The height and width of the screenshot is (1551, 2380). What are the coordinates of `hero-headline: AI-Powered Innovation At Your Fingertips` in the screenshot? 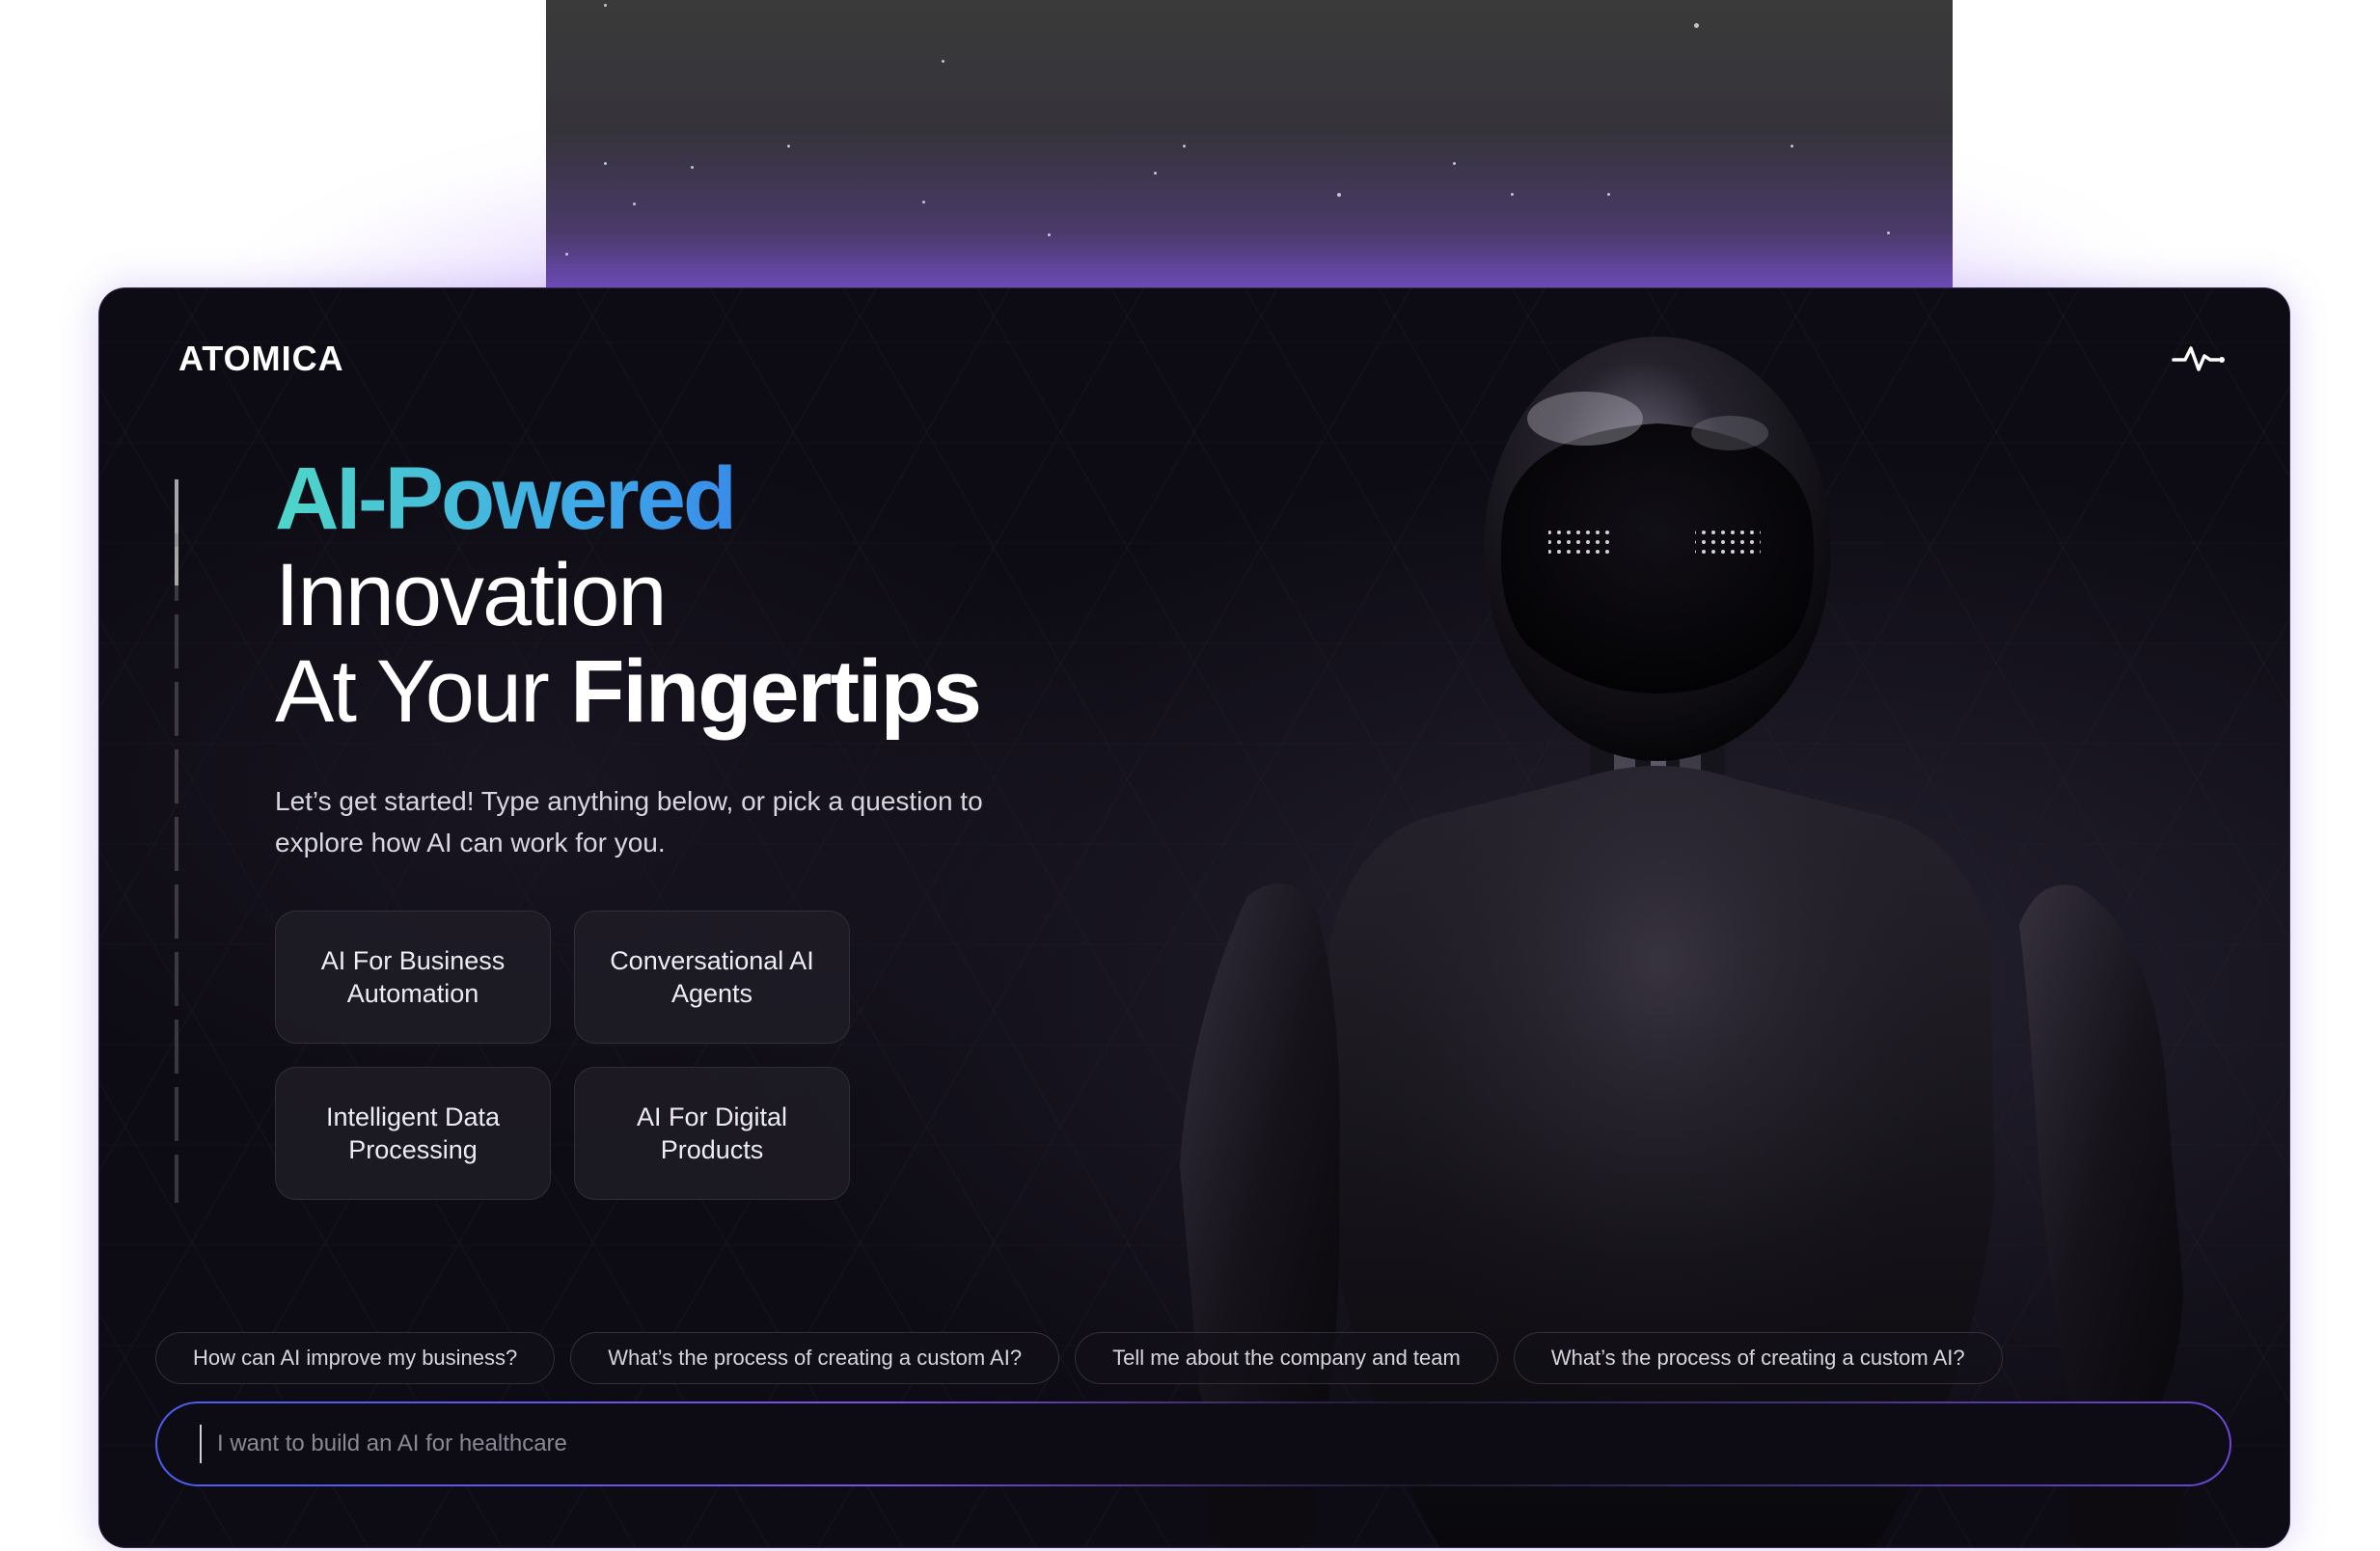 It's located at (628, 595).